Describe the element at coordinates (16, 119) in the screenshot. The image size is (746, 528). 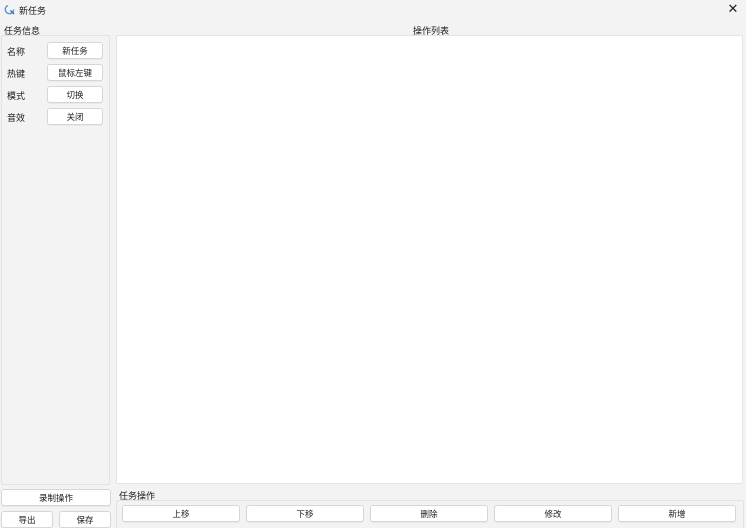
I see `sound-label: 音效` at that location.